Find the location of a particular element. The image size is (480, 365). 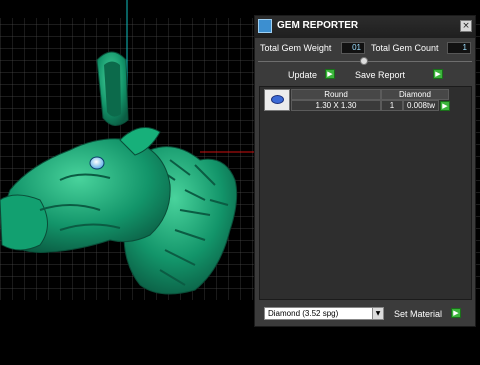

save-report-label: Save Report is located at coordinates (380, 75).